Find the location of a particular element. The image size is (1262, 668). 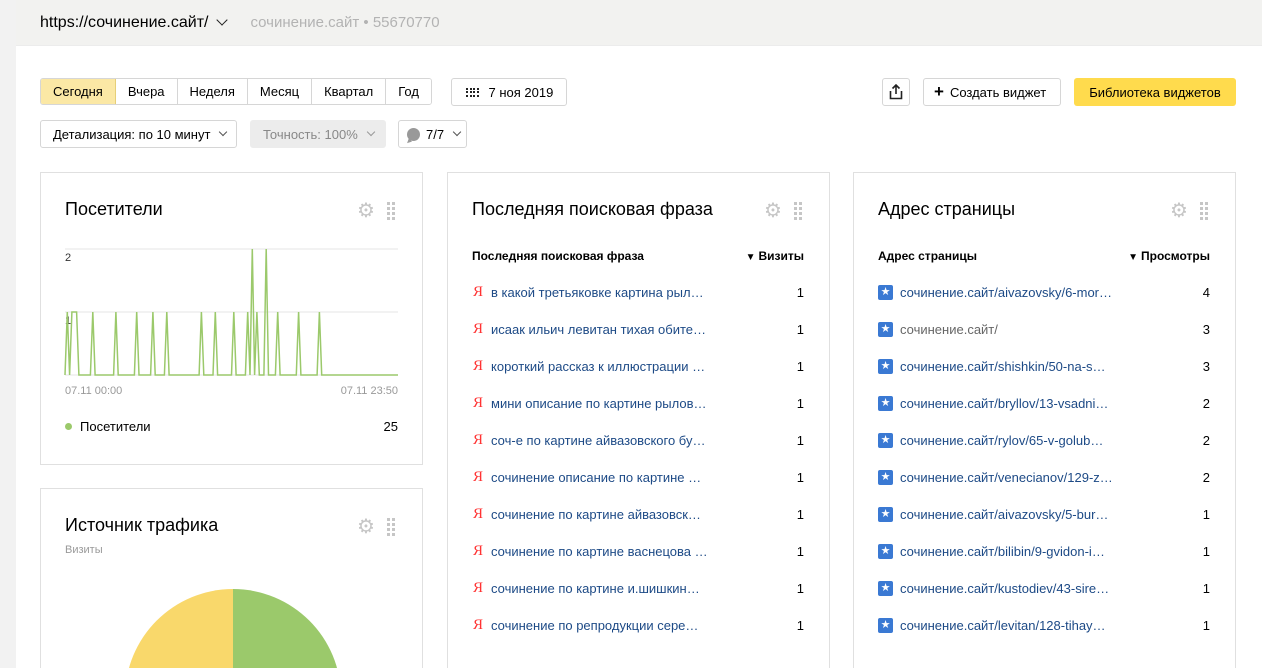

accuracy-dropdown: Точность: 100% is located at coordinates (318, 134).